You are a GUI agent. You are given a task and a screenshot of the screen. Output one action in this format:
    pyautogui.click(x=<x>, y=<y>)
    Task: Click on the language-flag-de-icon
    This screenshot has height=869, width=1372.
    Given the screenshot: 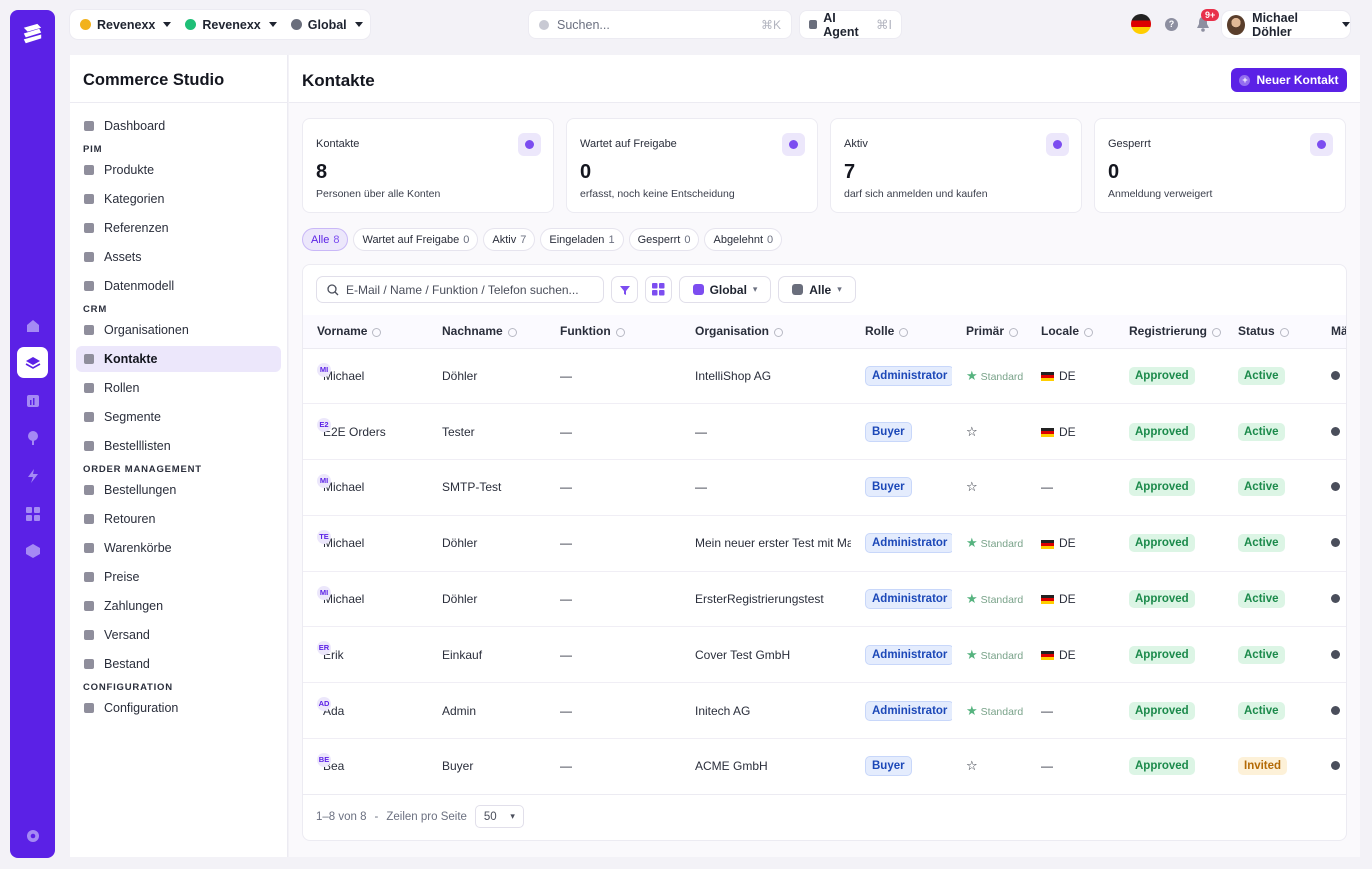 What is the action you would take?
    pyautogui.click(x=1141, y=24)
    